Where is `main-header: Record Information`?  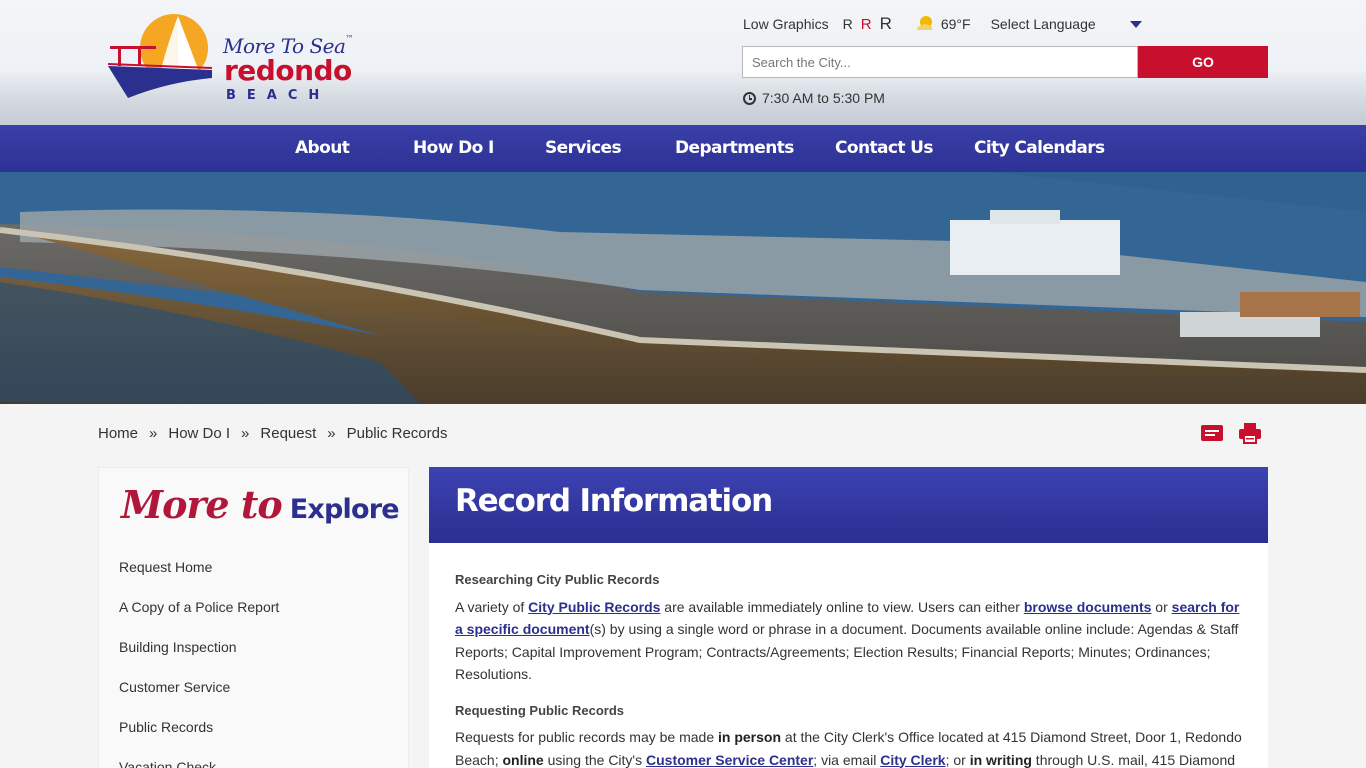 main-header: Record Information is located at coordinates (848, 505).